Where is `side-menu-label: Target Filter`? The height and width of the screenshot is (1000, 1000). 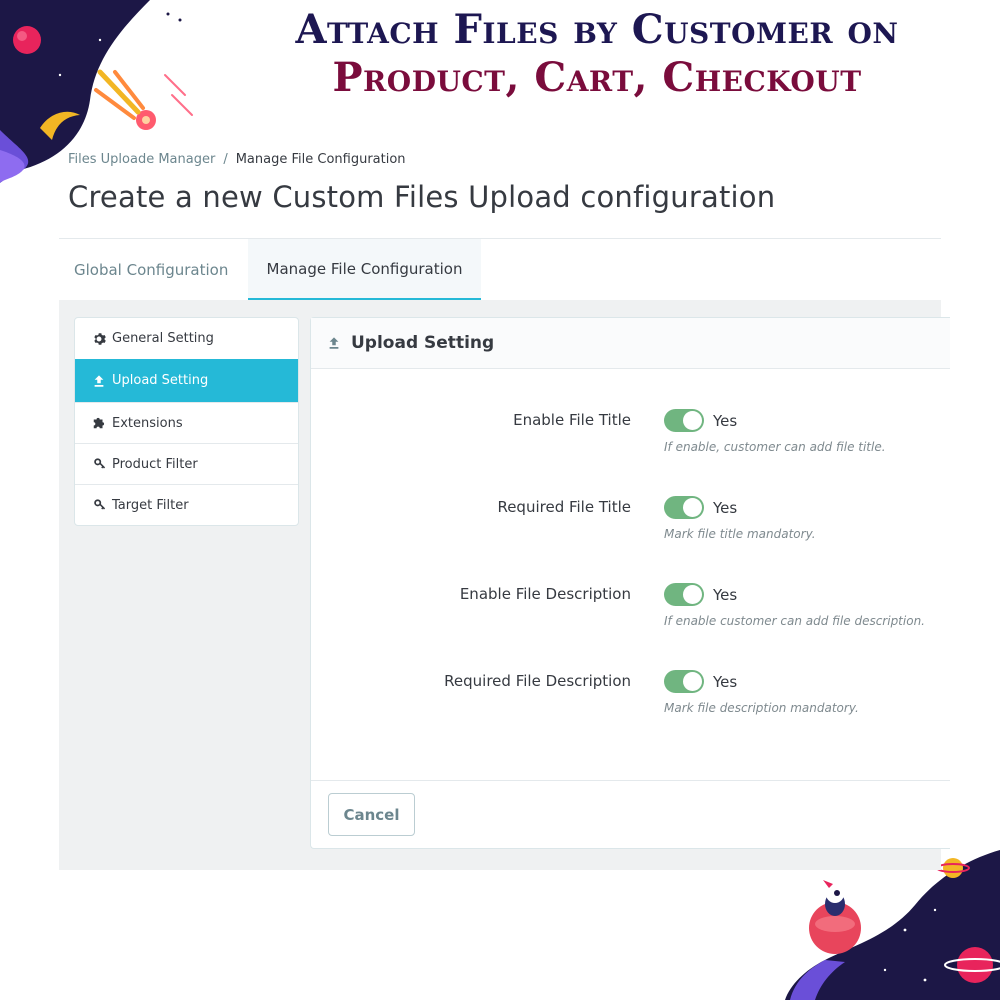 side-menu-label: Target Filter is located at coordinates (150, 505).